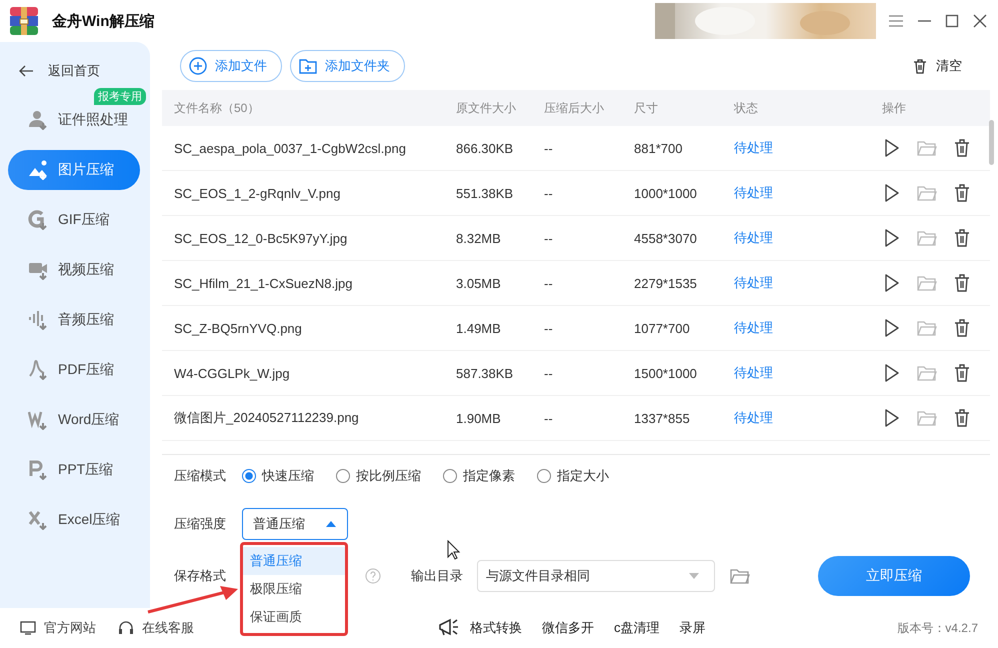  What do you see at coordinates (478, 283) in the screenshot?
I see `table-cell-text: 3.05MB` at bounding box center [478, 283].